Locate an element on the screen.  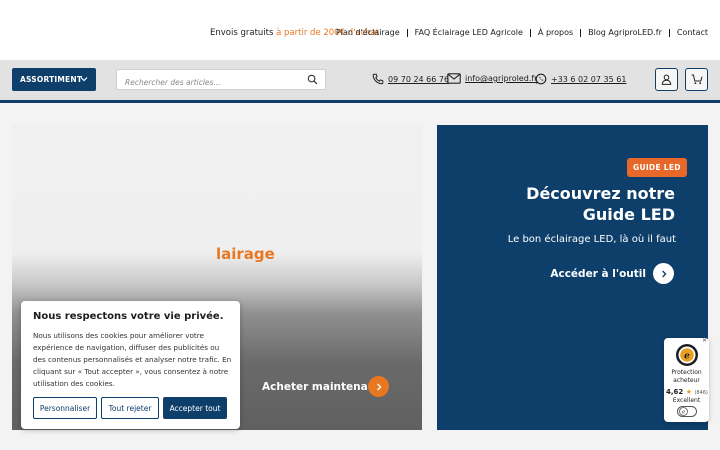
whatsapp-contact: +33 6 02 07 35 61 is located at coordinates (580, 79).